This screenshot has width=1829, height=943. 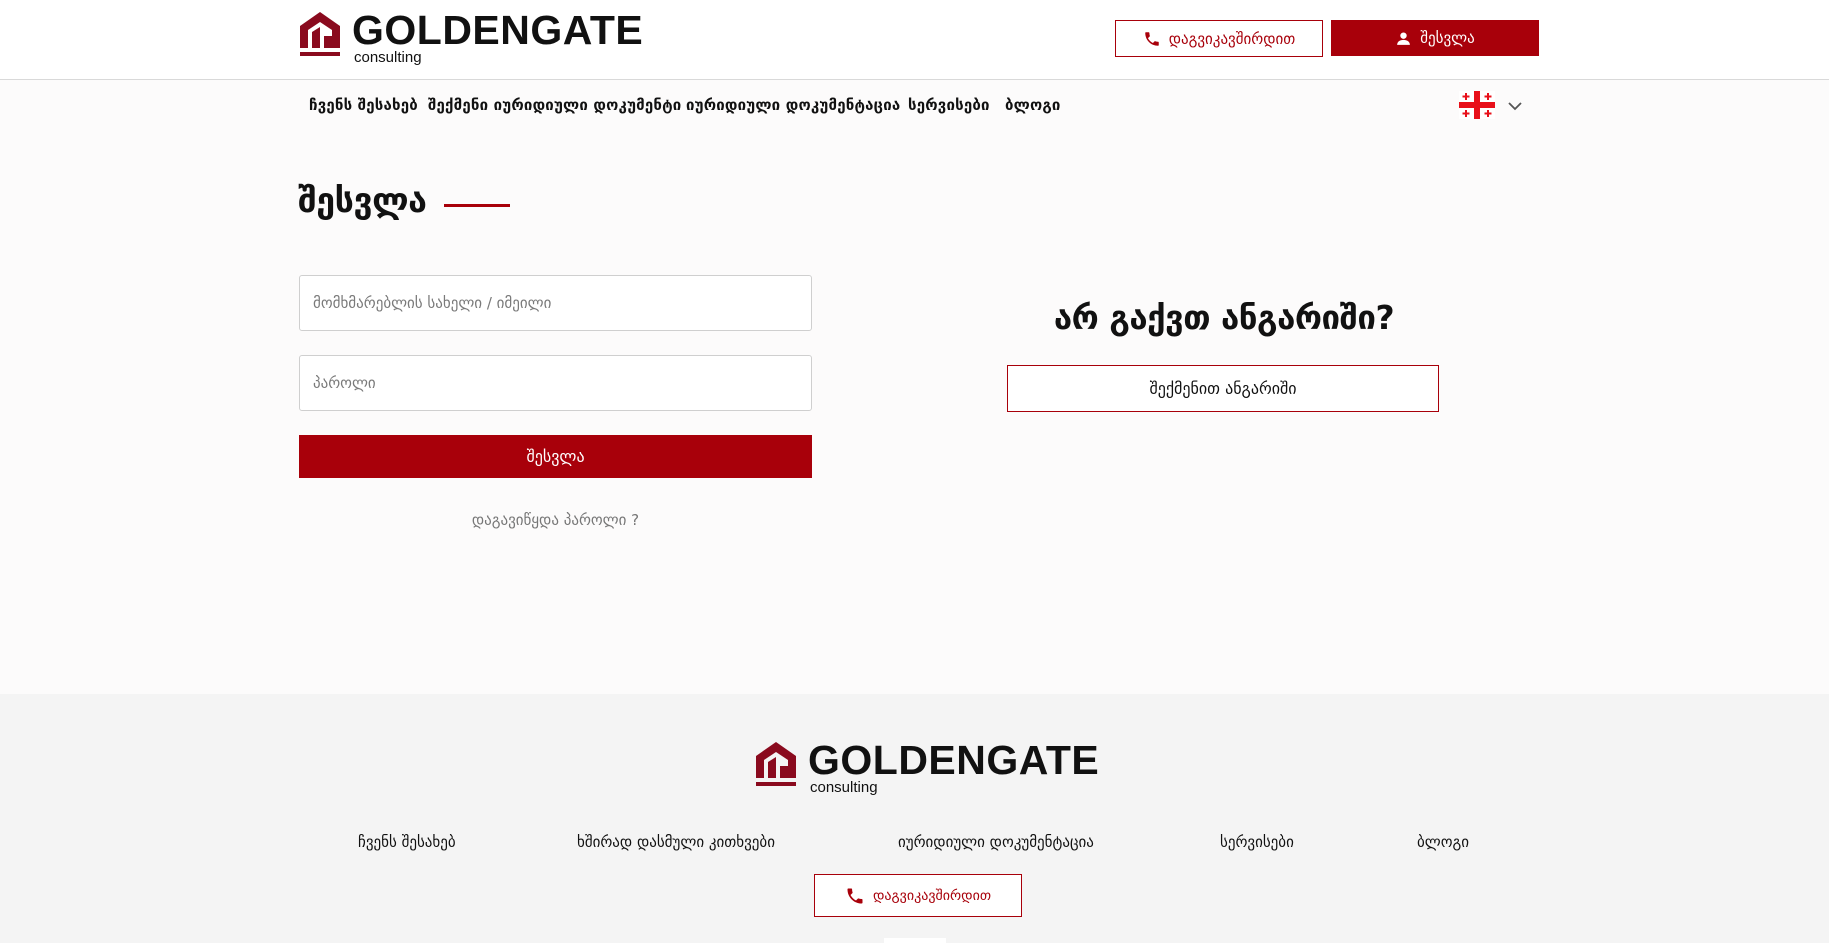 What do you see at coordinates (362, 201) in the screenshot?
I see `page-title: შესვლა` at bounding box center [362, 201].